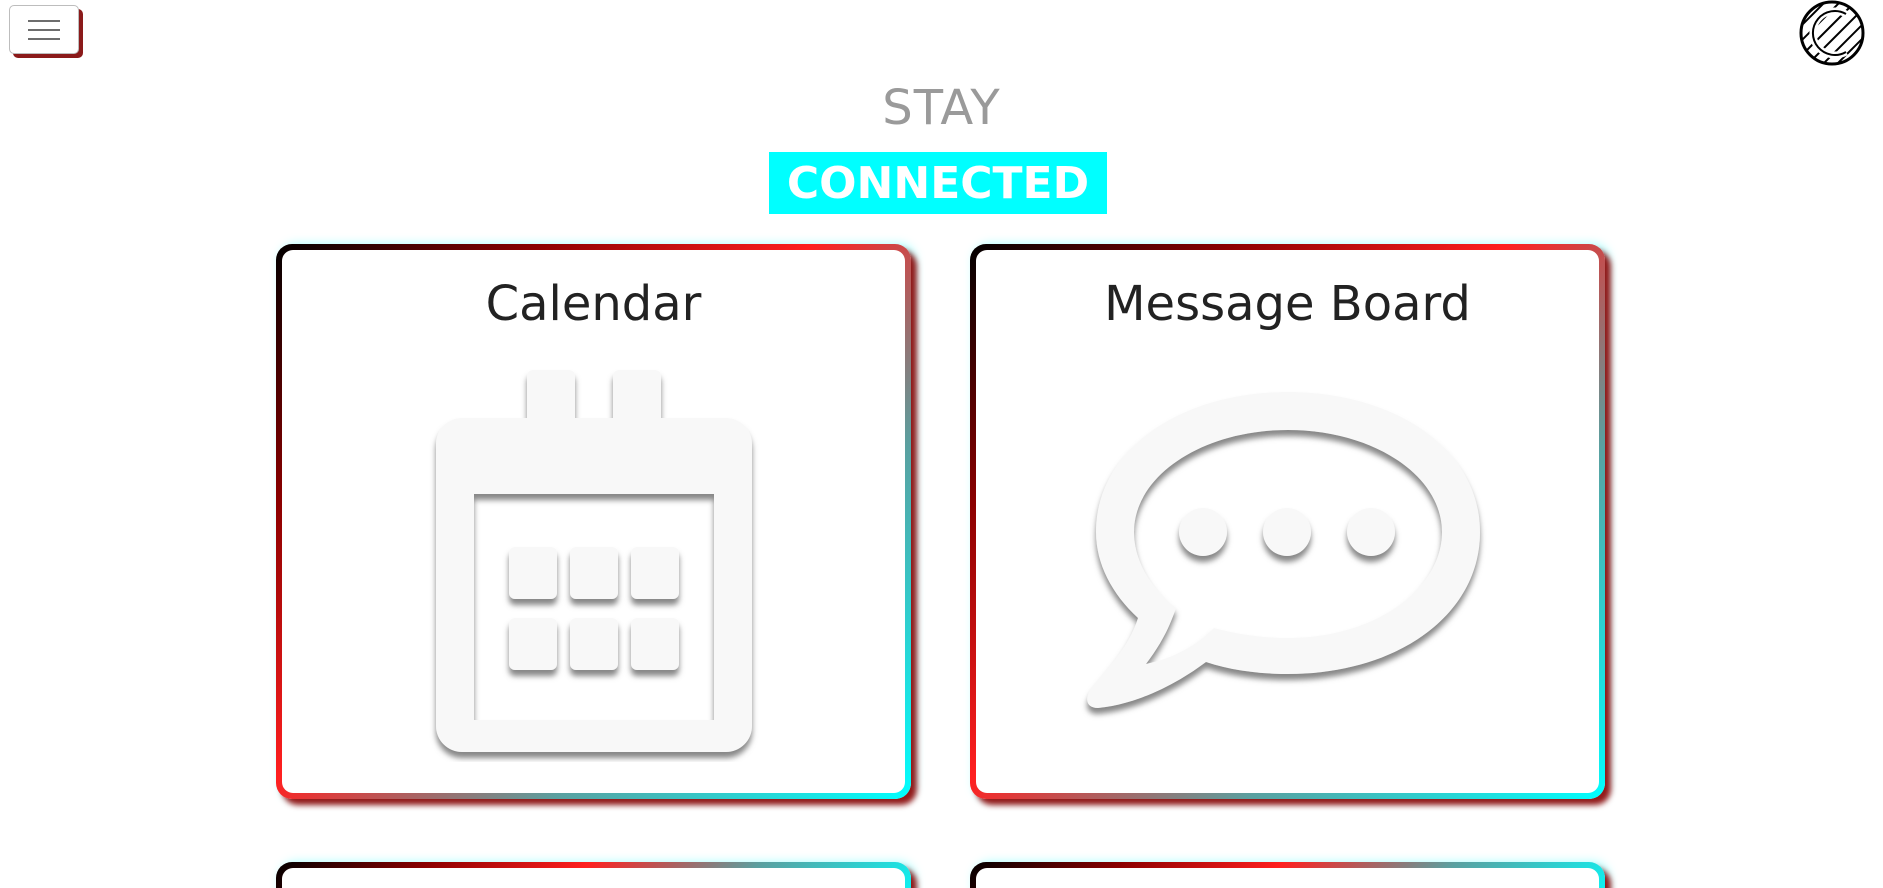 The width and height of the screenshot is (1883, 888). I want to click on lower-left-card-body, so click(593, 878).